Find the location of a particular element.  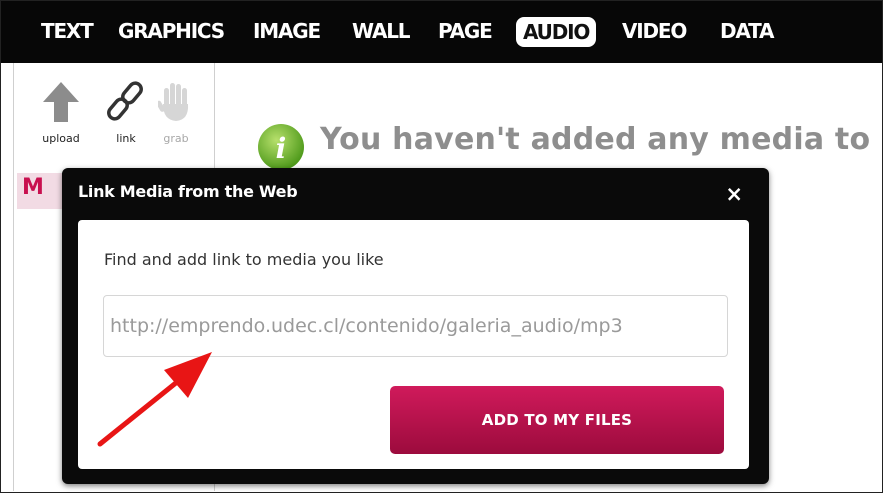

media-tab-letter: M is located at coordinates (33, 187).